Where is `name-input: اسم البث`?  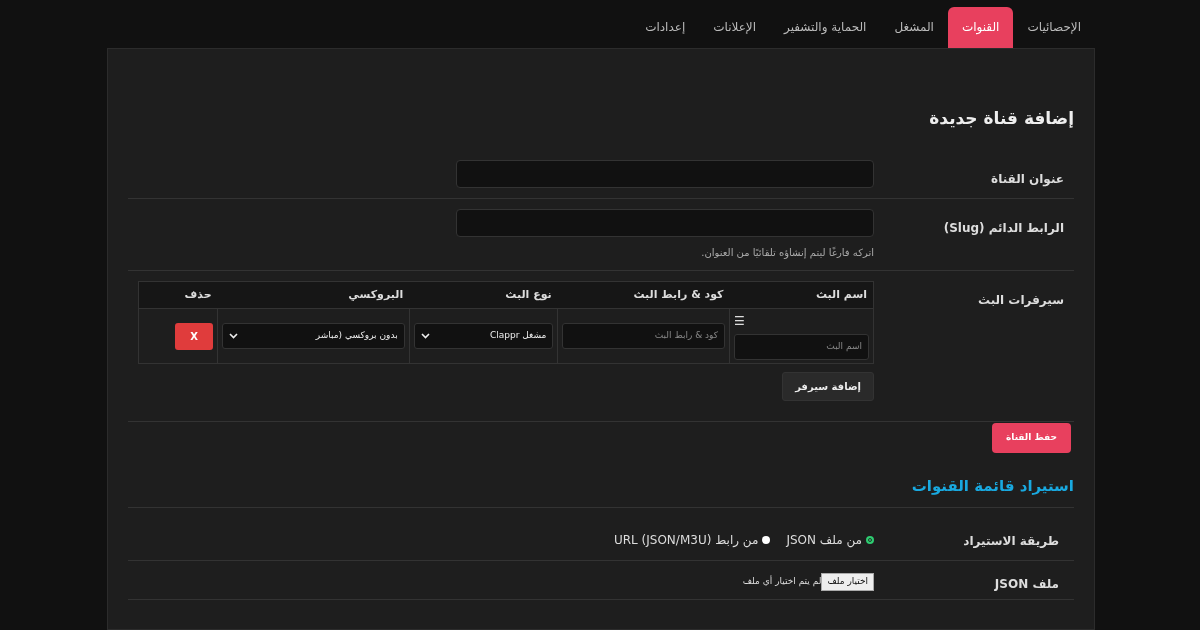
name-input: اسم البث is located at coordinates (801, 347).